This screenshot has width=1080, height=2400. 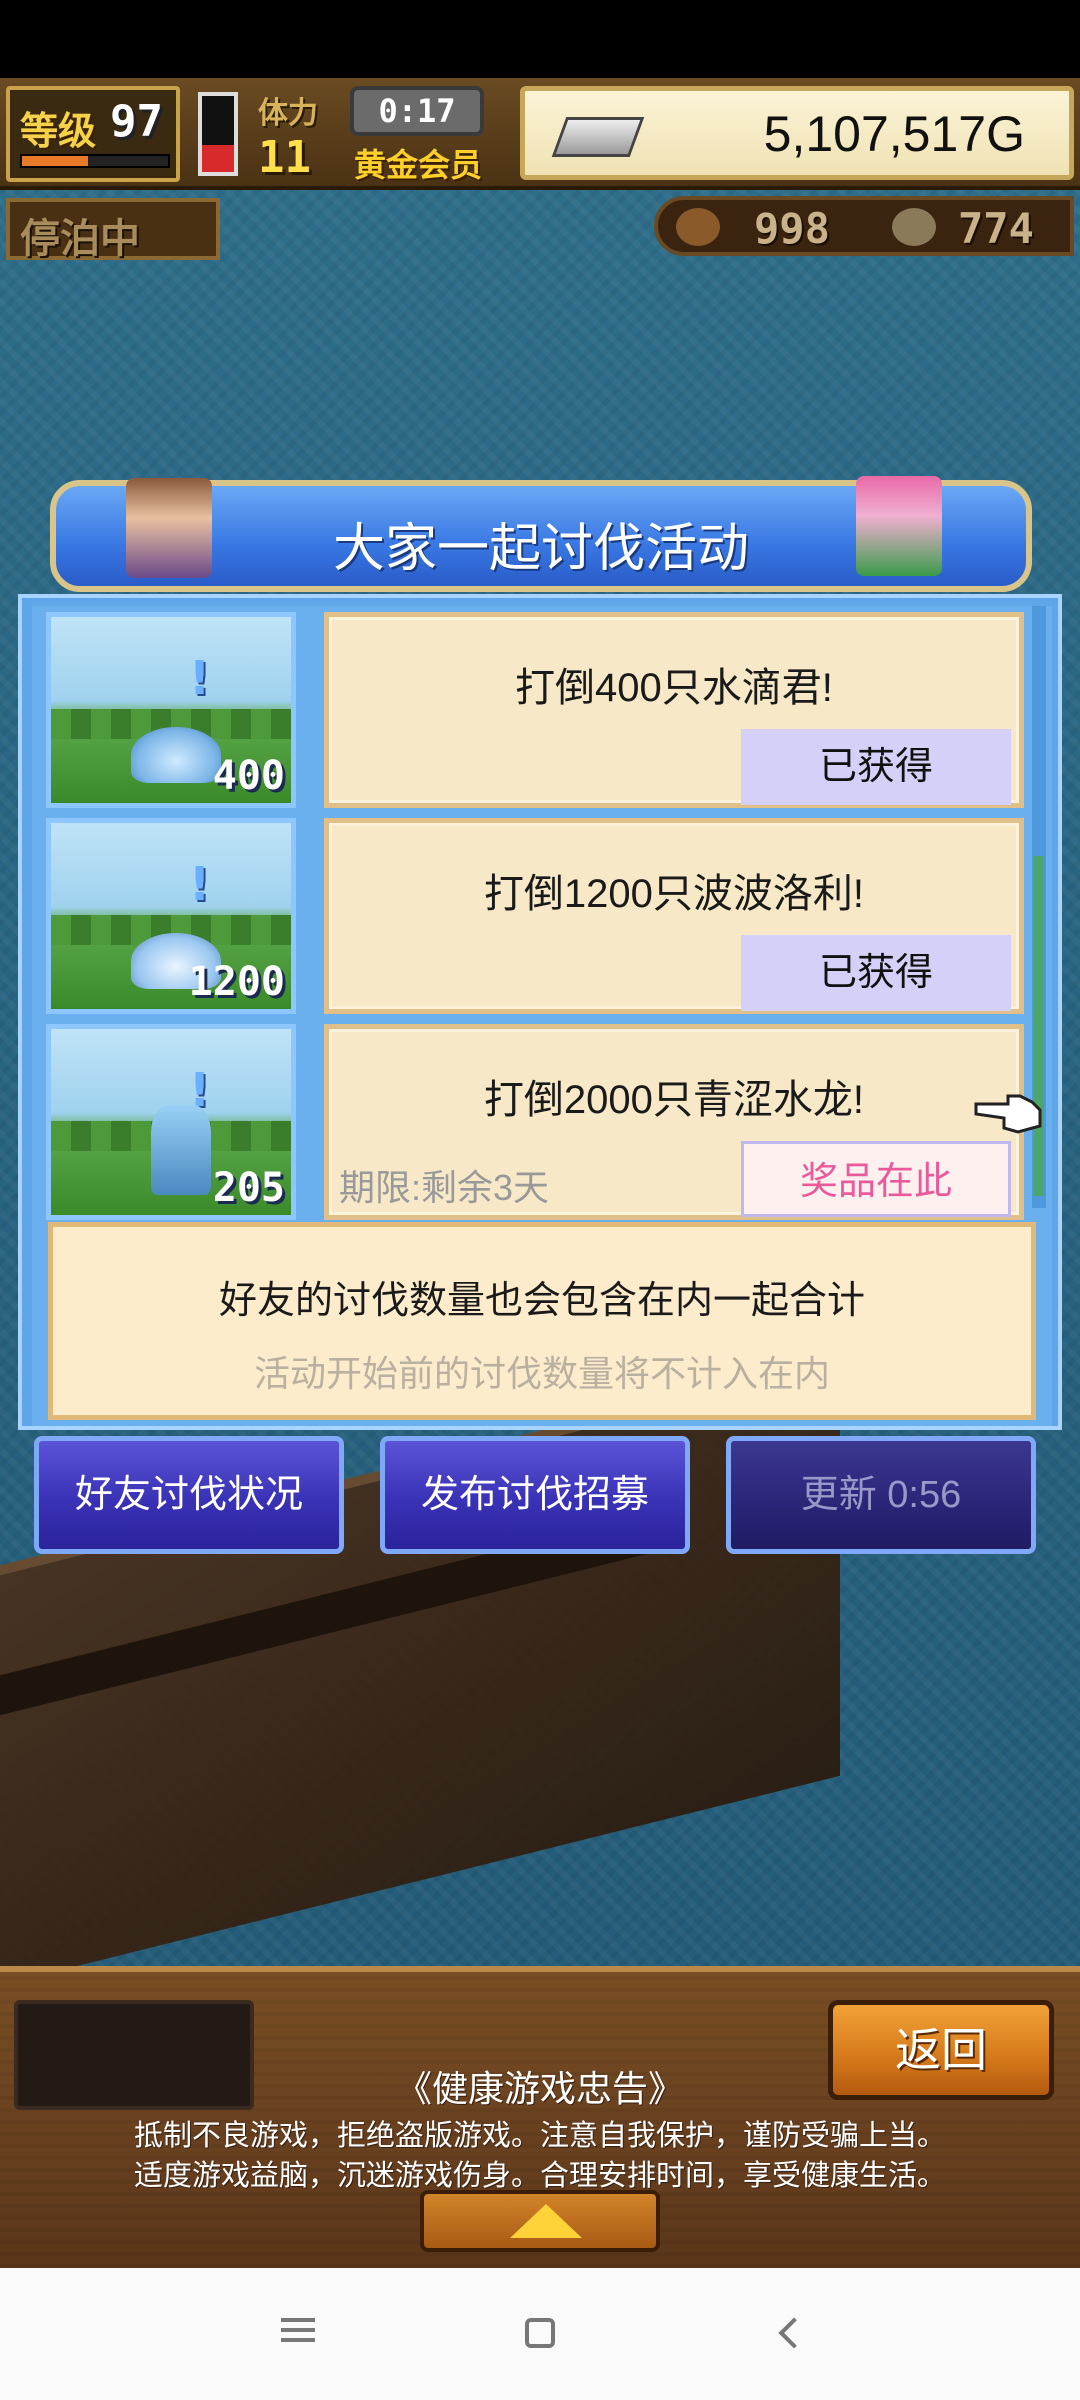 What do you see at coordinates (899, 526) in the screenshot?
I see `party-characters-icon` at bounding box center [899, 526].